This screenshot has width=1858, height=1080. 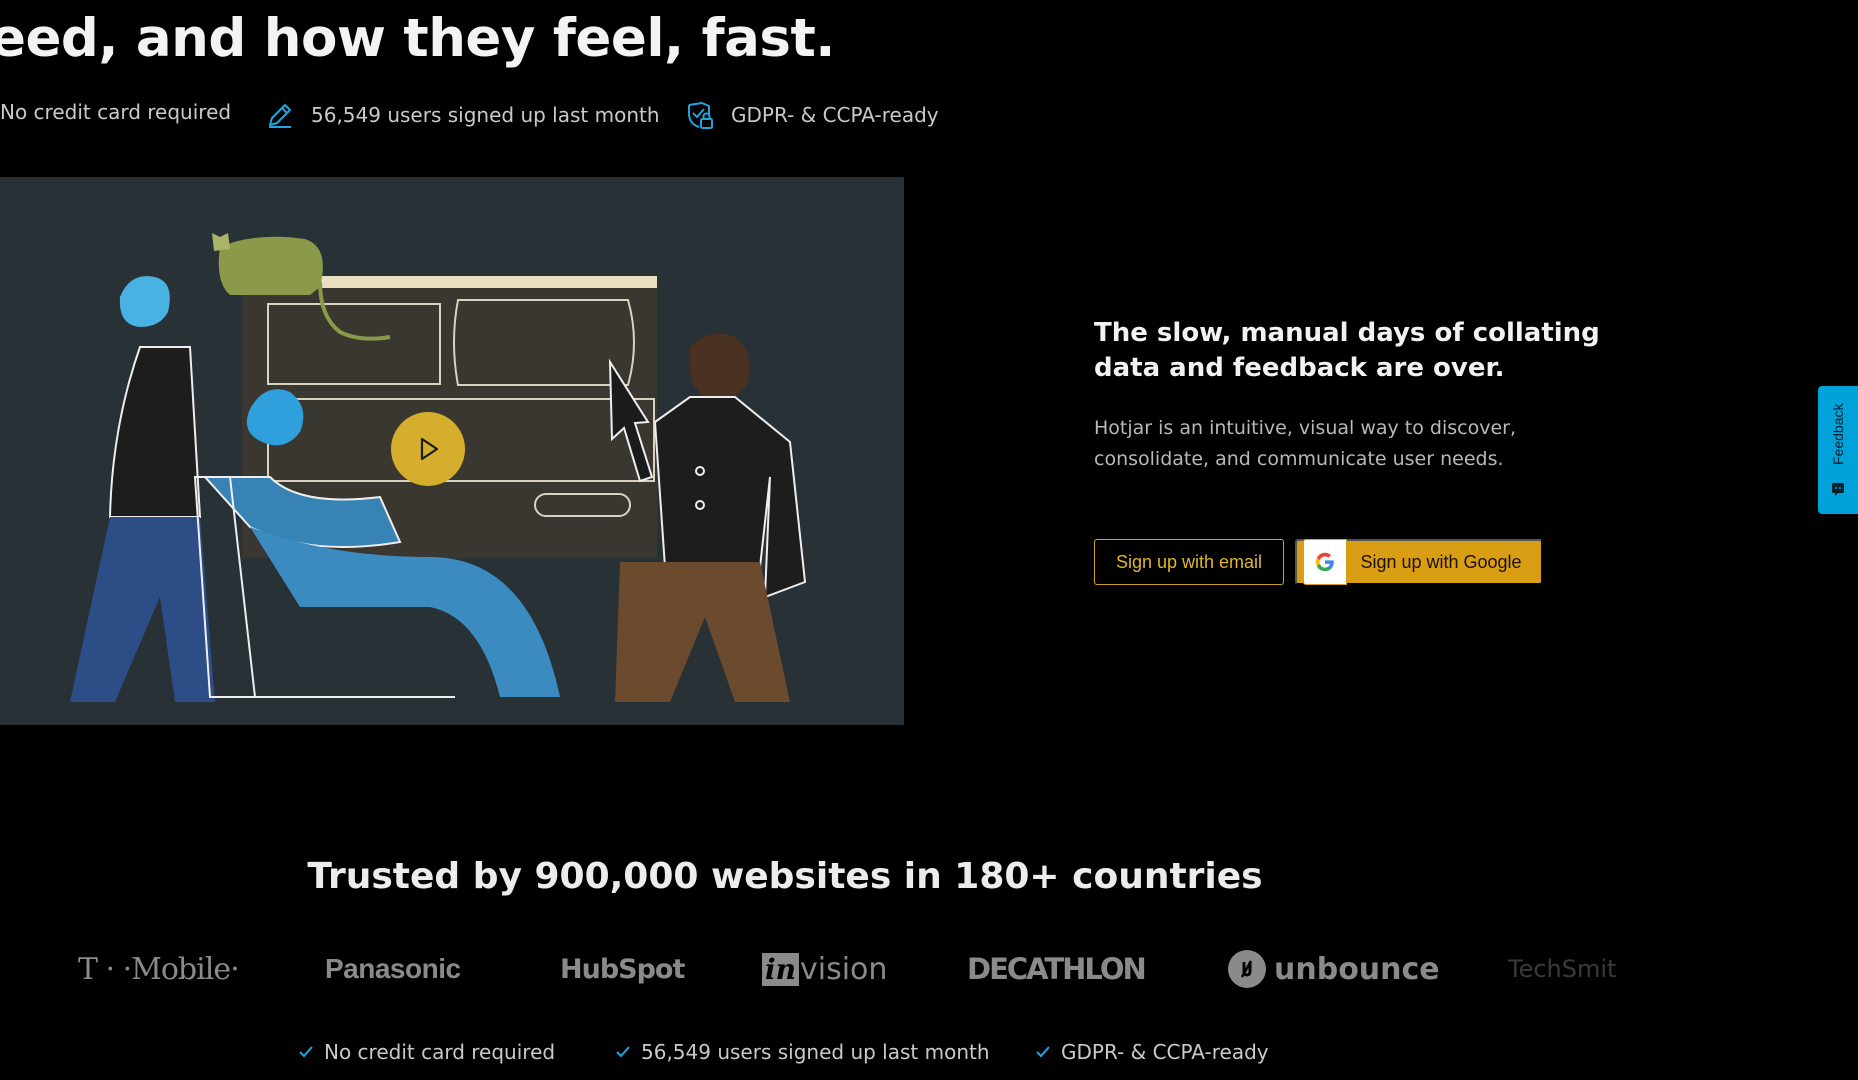 I want to click on decathlon-logo: DECATHLON, so click(x=1057, y=969).